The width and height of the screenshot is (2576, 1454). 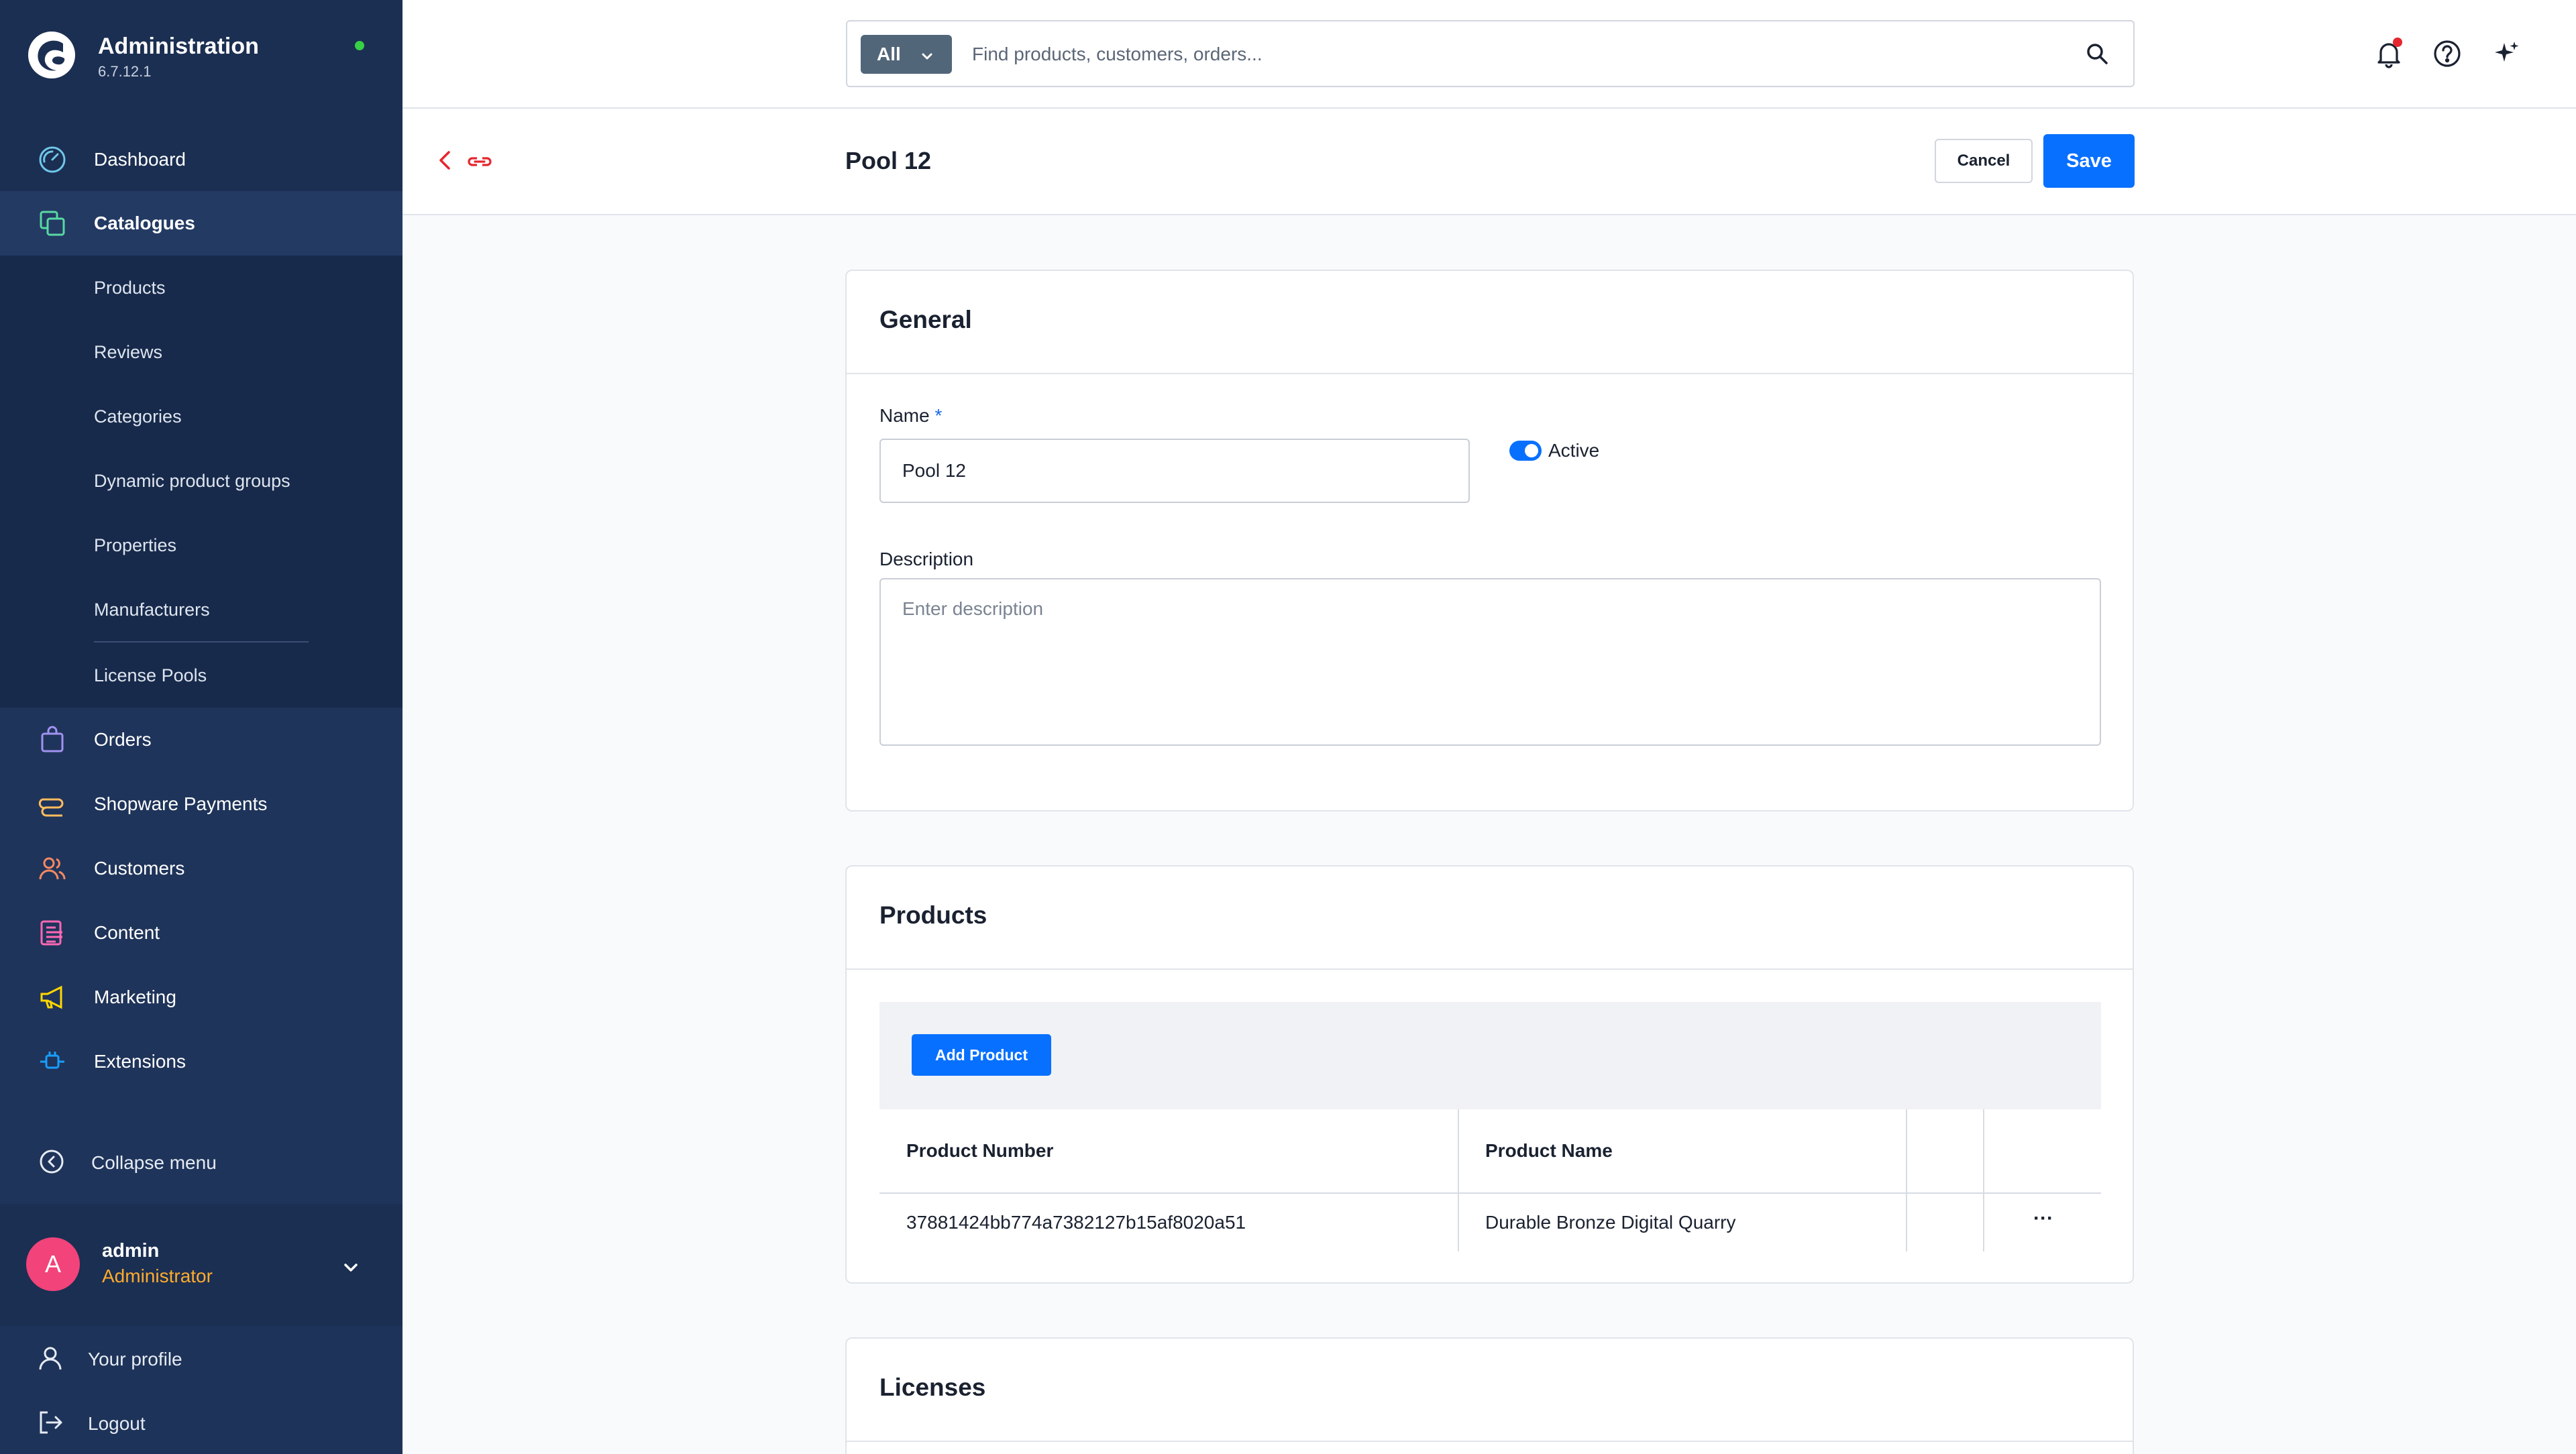 What do you see at coordinates (201, 1104) in the screenshot?
I see `sidebar-item-settings-partial` at bounding box center [201, 1104].